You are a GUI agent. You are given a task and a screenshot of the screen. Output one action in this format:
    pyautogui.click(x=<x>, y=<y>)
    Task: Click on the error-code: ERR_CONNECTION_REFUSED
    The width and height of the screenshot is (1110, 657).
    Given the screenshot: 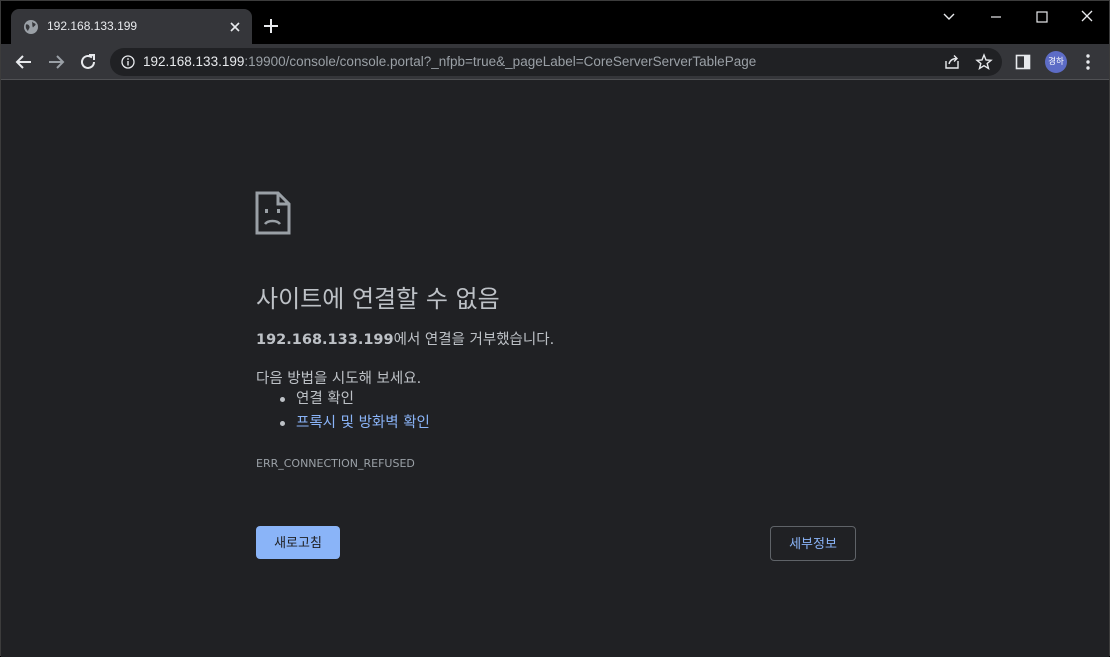 What is the action you would take?
    pyautogui.click(x=335, y=463)
    